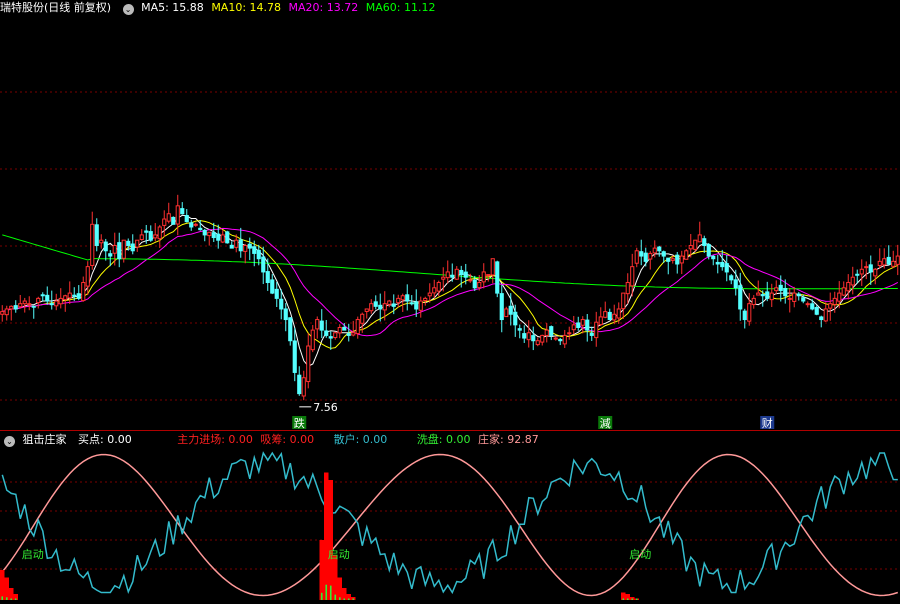  Describe the element at coordinates (325, 407) in the screenshot. I see `low-price-label: 7.56` at that location.